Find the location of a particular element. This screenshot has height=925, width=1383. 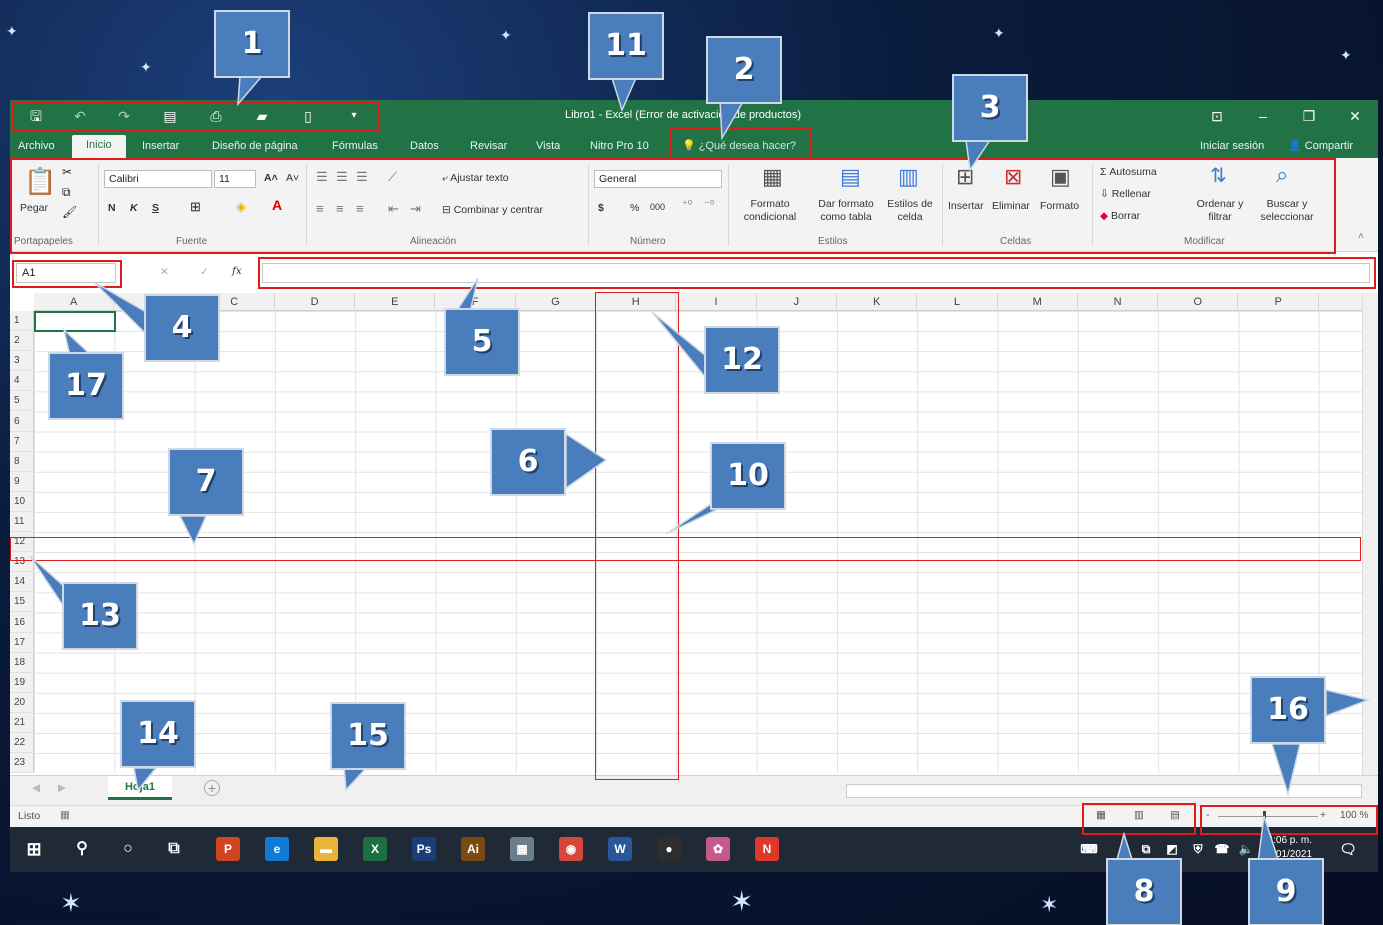

callout-2: 2 is located at coordinates (744, 70).